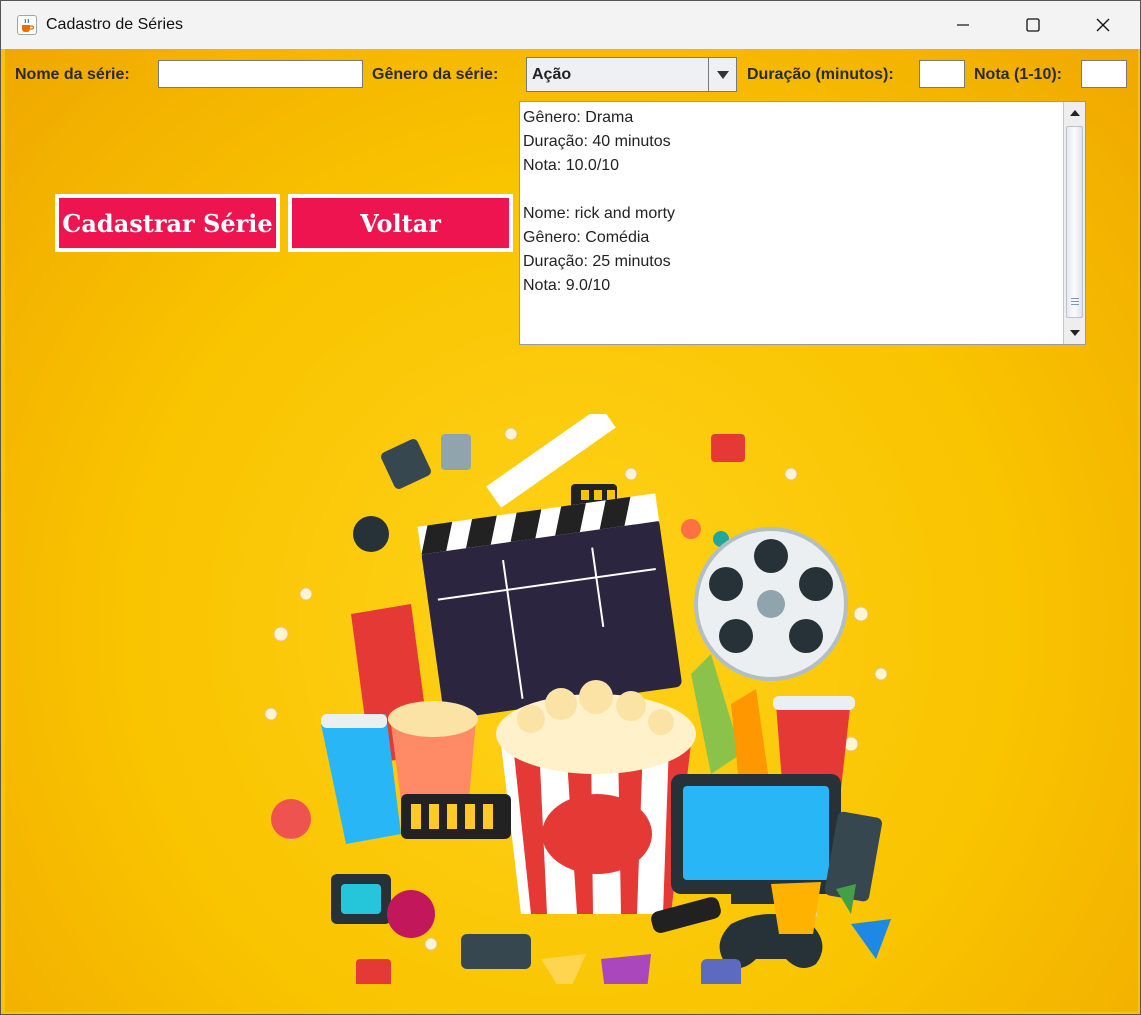 This screenshot has width=1141, height=1015. Describe the element at coordinates (571, 165) in the screenshot. I see `output-line: Nota: 10.0/10` at that location.